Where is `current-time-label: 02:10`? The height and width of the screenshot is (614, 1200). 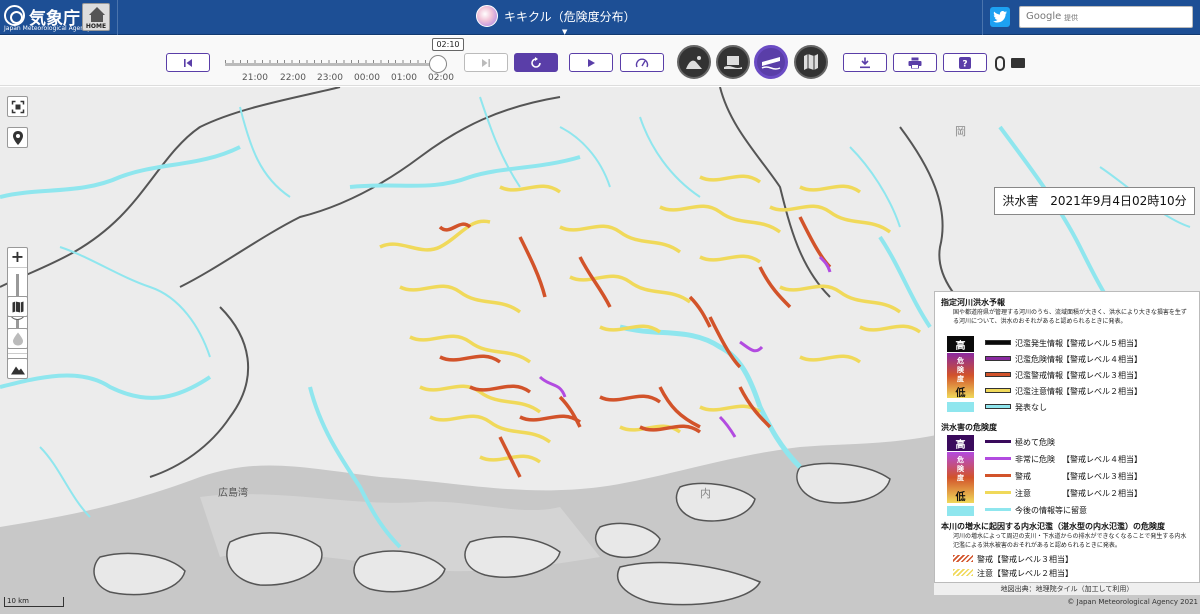 current-time-label: 02:10 is located at coordinates (448, 44).